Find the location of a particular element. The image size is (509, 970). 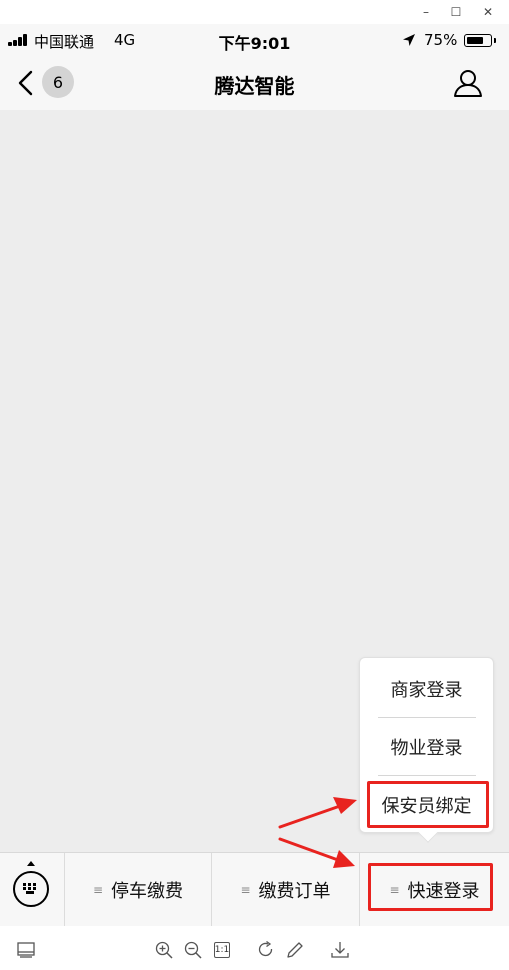

location-arrow-icon is located at coordinates (409, 40).